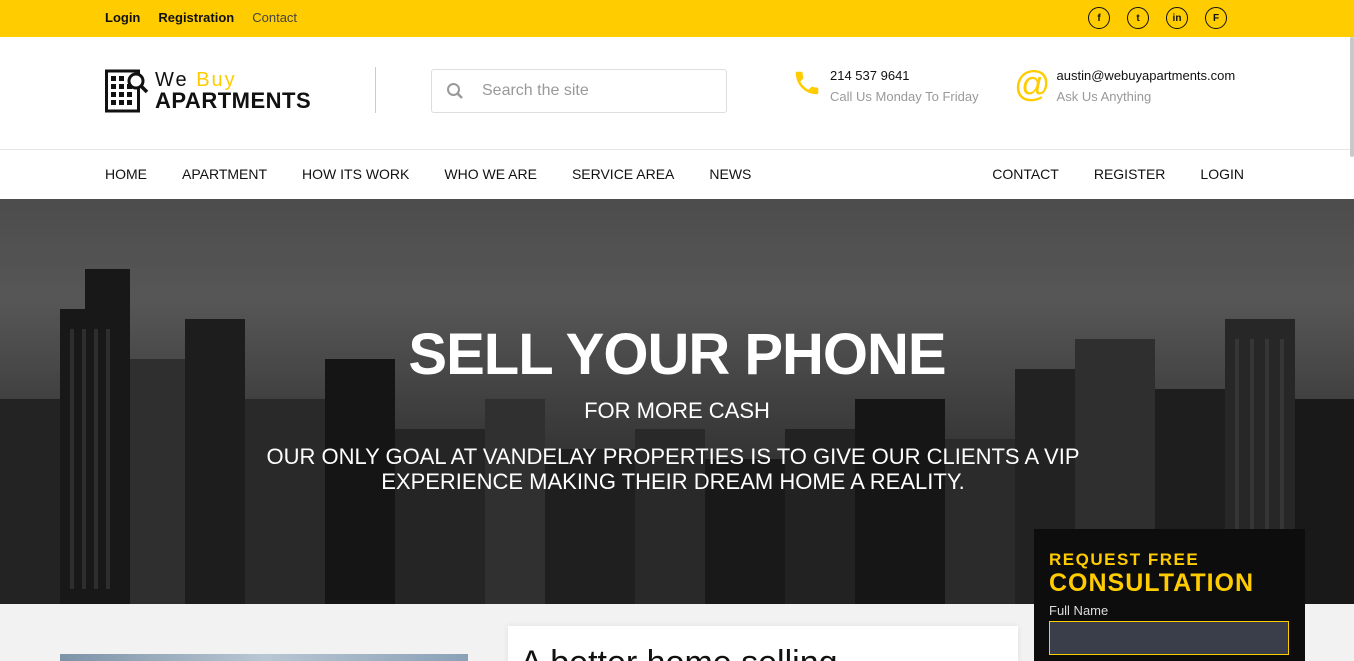 This screenshot has height=661, width=1354. Describe the element at coordinates (1079, 610) in the screenshot. I see `full-name-label: Full Name` at that location.